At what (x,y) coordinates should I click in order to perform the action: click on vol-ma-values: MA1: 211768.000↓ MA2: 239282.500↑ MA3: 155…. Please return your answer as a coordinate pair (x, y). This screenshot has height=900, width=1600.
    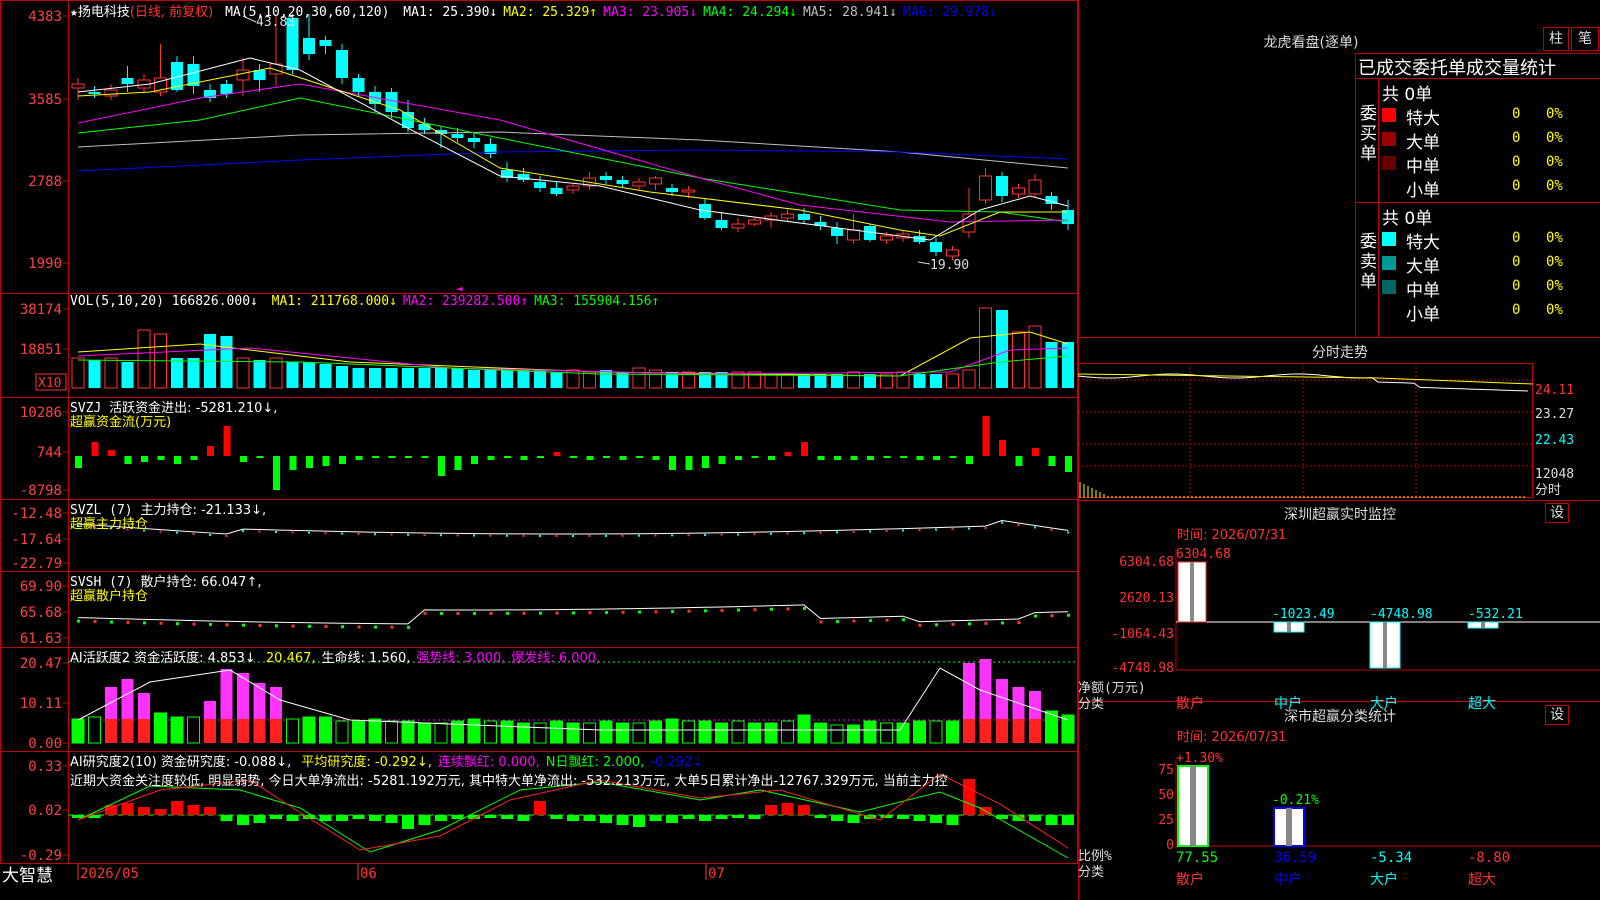
    Looking at the image, I should click on (463, 301).